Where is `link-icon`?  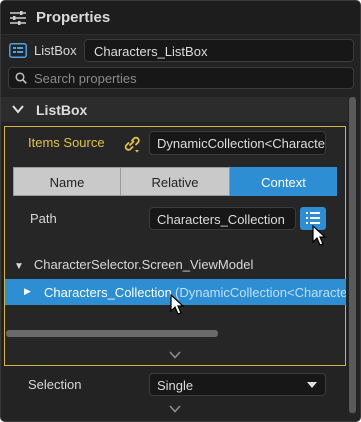
link-icon is located at coordinates (132, 144).